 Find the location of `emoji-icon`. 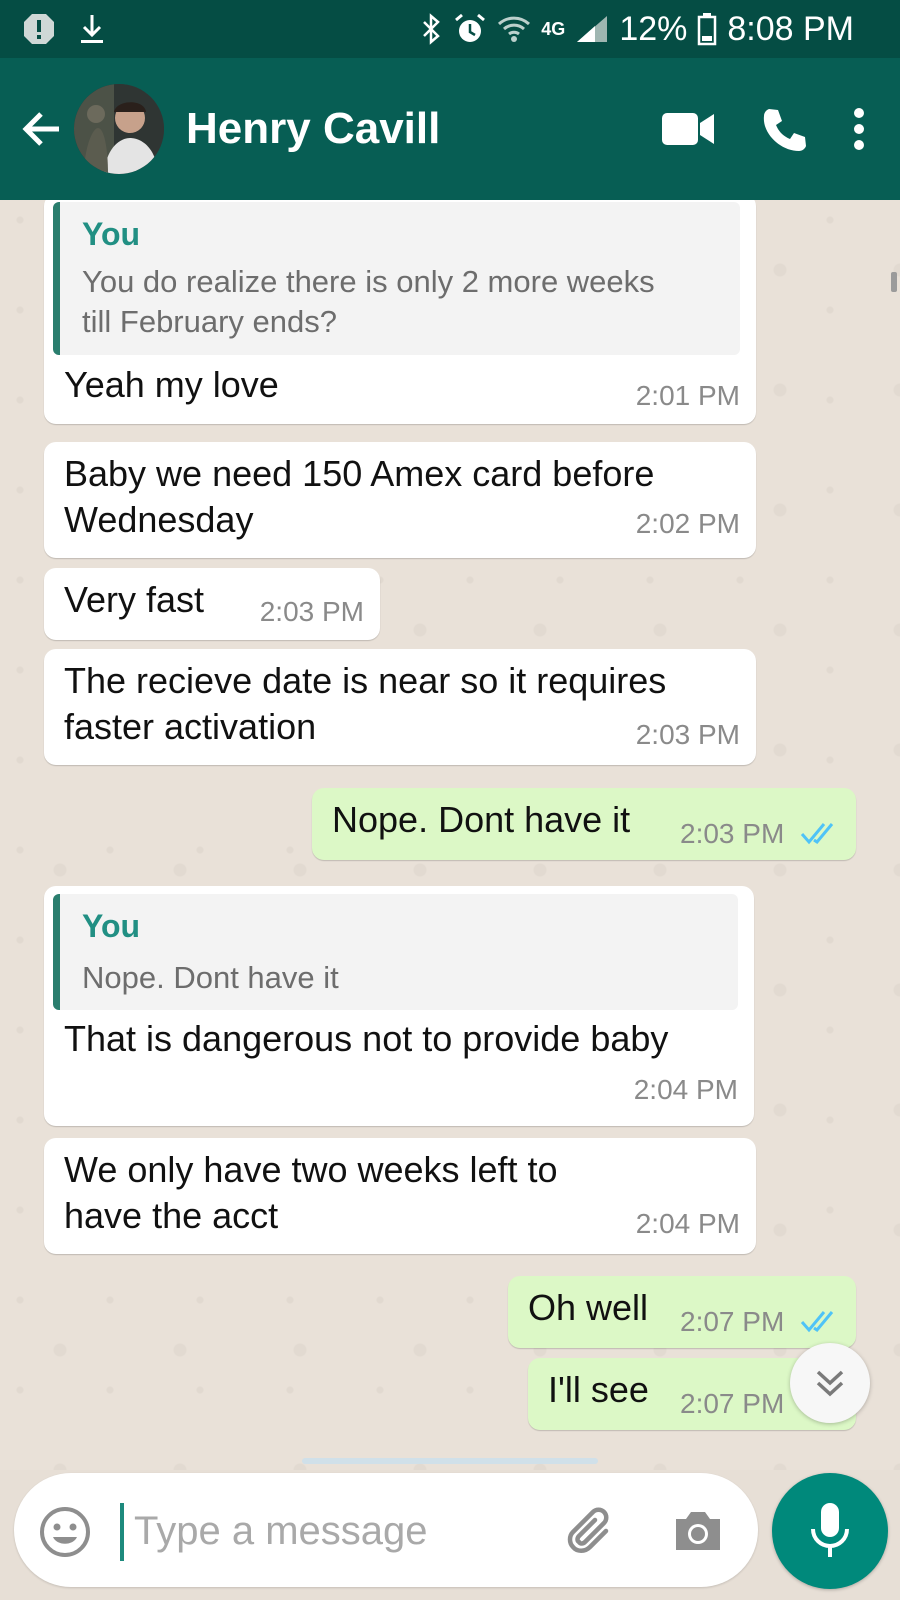

emoji-icon is located at coordinates (65, 1532).